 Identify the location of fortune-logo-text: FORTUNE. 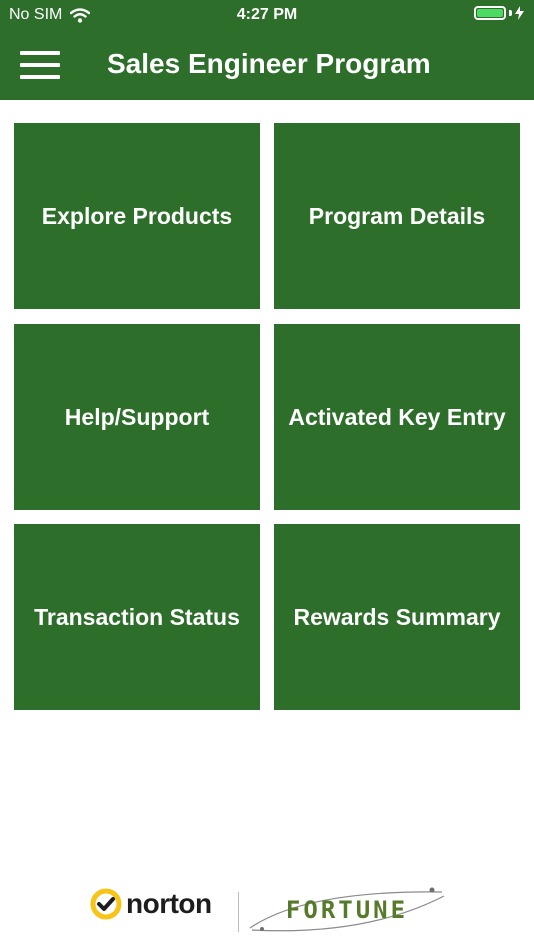
(347, 910).